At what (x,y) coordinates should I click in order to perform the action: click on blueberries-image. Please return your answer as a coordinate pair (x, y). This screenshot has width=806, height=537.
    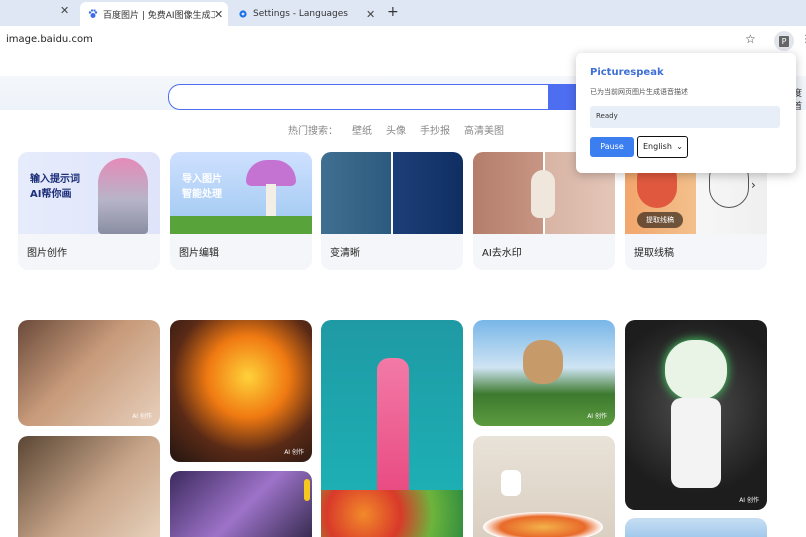
    Looking at the image, I should click on (392, 193).